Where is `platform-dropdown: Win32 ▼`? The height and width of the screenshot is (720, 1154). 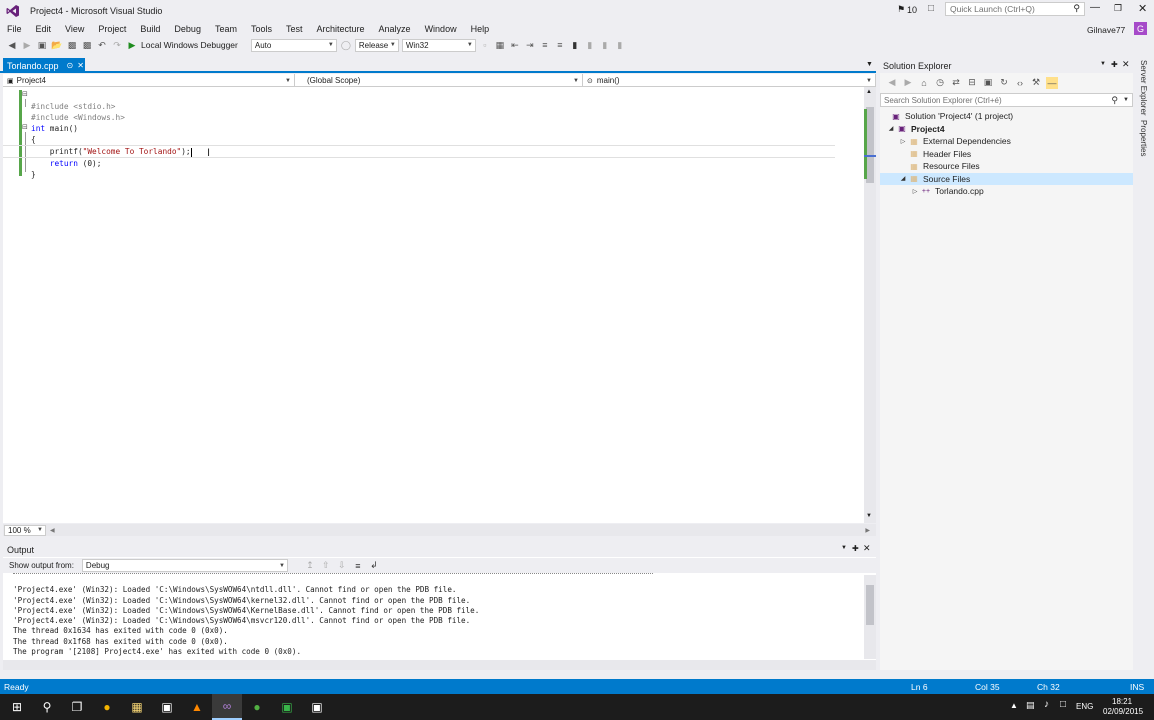
platform-dropdown: Win32 ▼ is located at coordinates (438, 45).